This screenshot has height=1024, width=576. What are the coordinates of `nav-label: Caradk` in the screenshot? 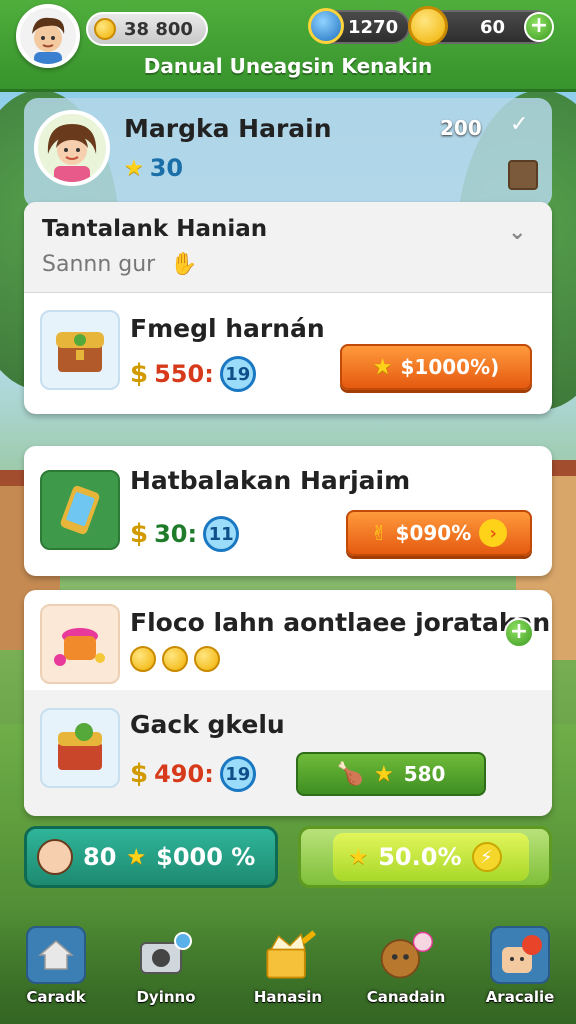 It's located at (56, 997).